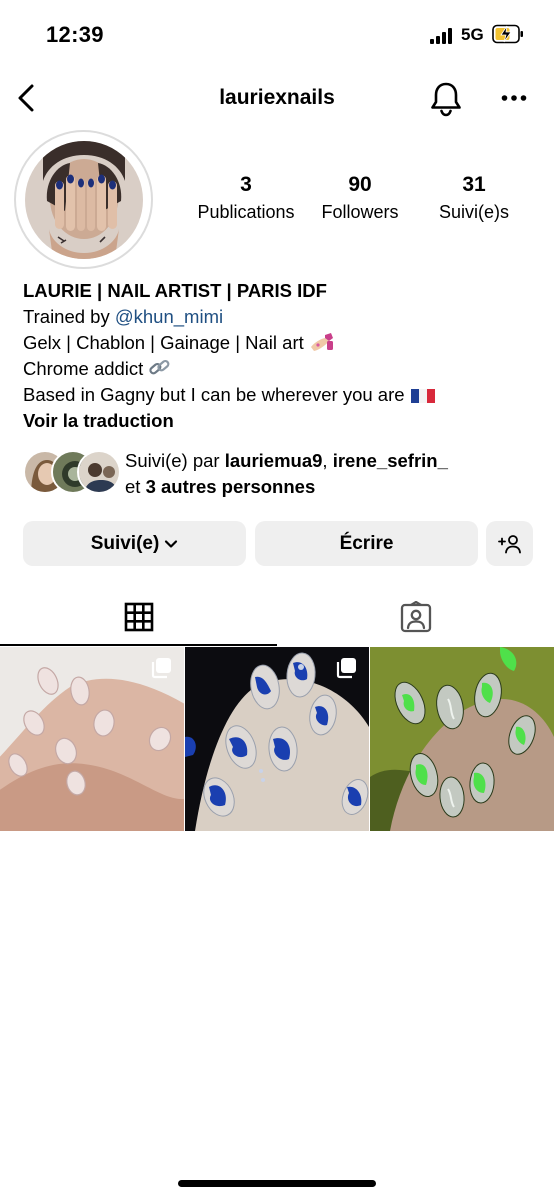 Image resolution: width=554 pixels, height=1200 pixels. What do you see at coordinates (69, 316) in the screenshot?
I see `bio-trained-prefix: Trained by` at bounding box center [69, 316].